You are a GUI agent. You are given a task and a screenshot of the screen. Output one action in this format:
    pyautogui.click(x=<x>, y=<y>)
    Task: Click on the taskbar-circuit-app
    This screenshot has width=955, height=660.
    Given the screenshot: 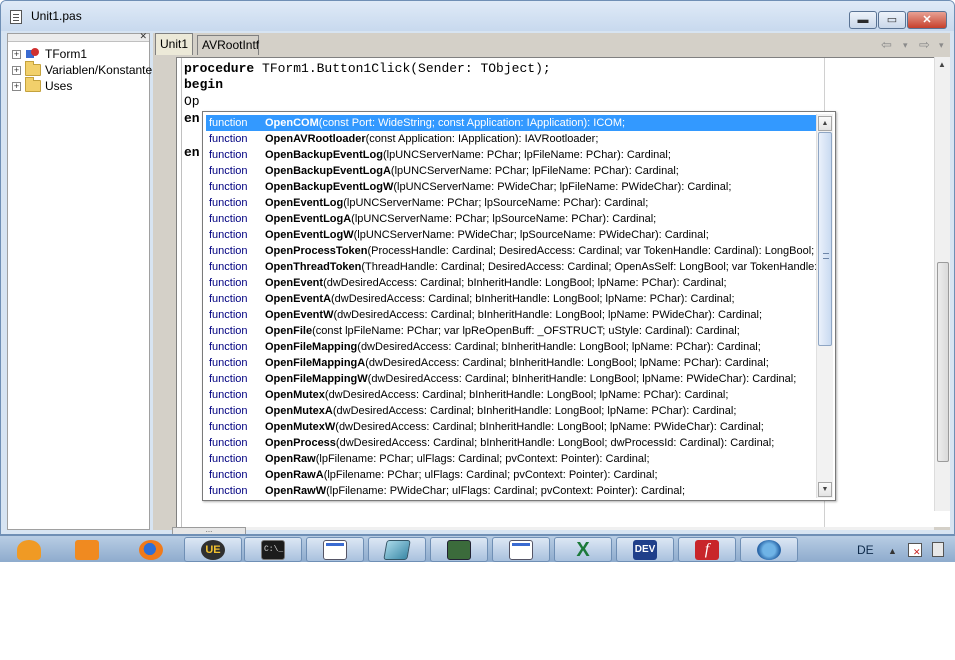 What is the action you would take?
    pyautogui.click(x=459, y=549)
    